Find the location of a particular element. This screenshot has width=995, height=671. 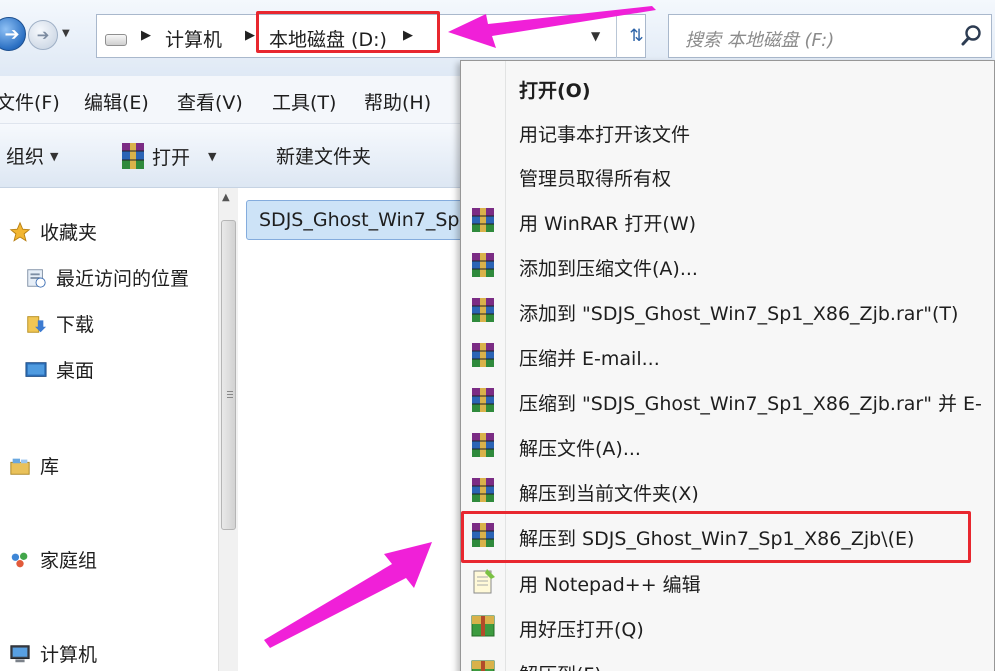

context-menu-label: 用记事本打开该文件 is located at coordinates (605, 135).